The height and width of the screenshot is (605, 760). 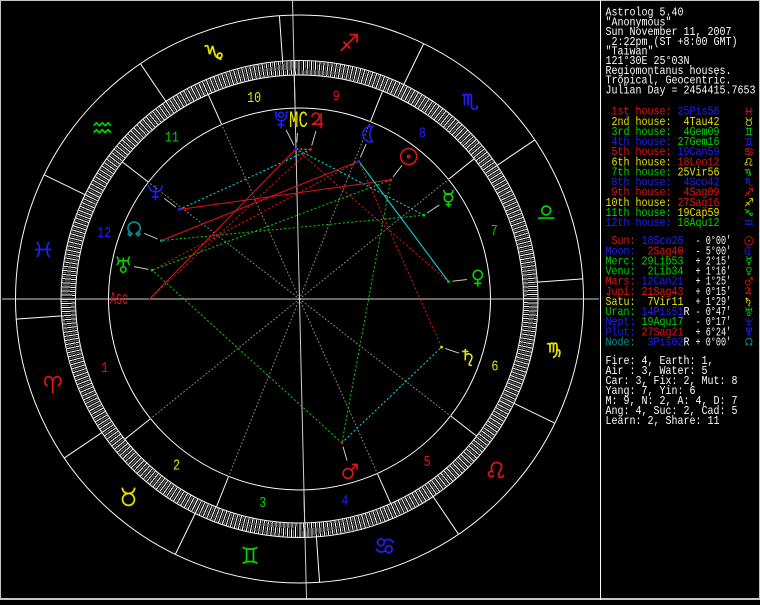 What do you see at coordinates (666, 342) in the screenshot?
I see `svg-text: 3Pis02` at bounding box center [666, 342].